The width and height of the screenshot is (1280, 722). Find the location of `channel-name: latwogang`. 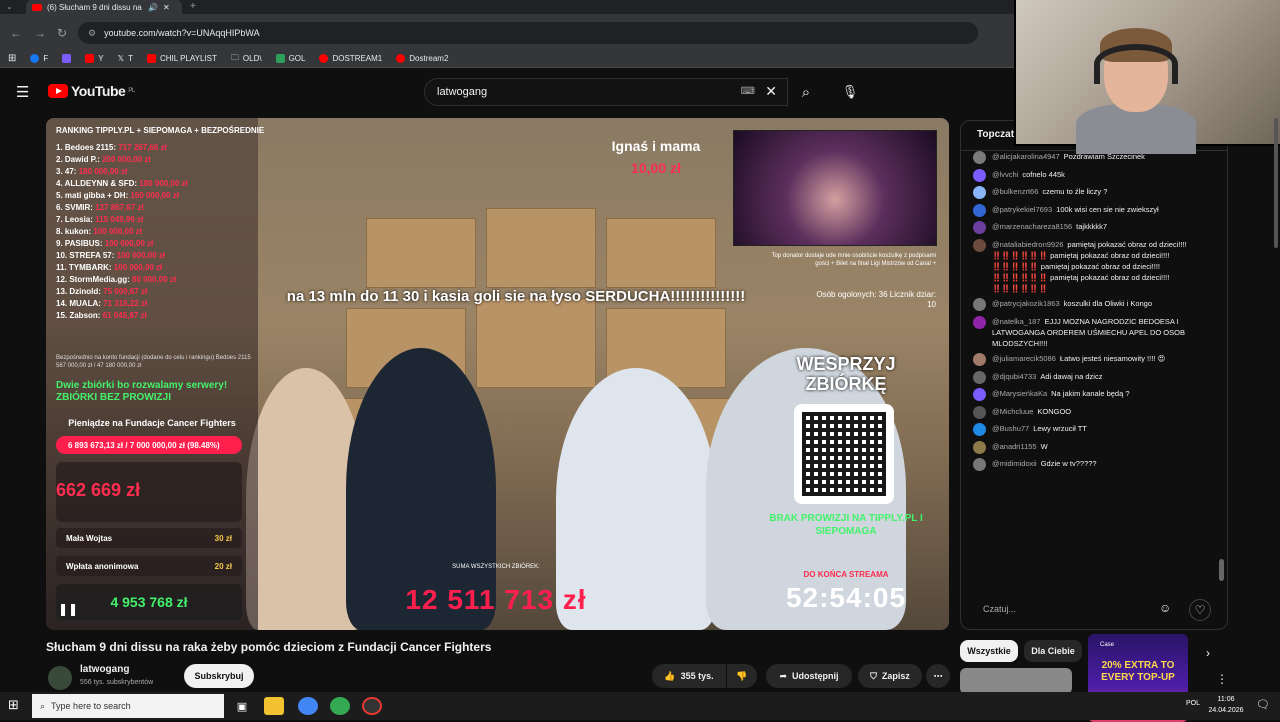

channel-name: latwogang is located at coordinates (104, 669).